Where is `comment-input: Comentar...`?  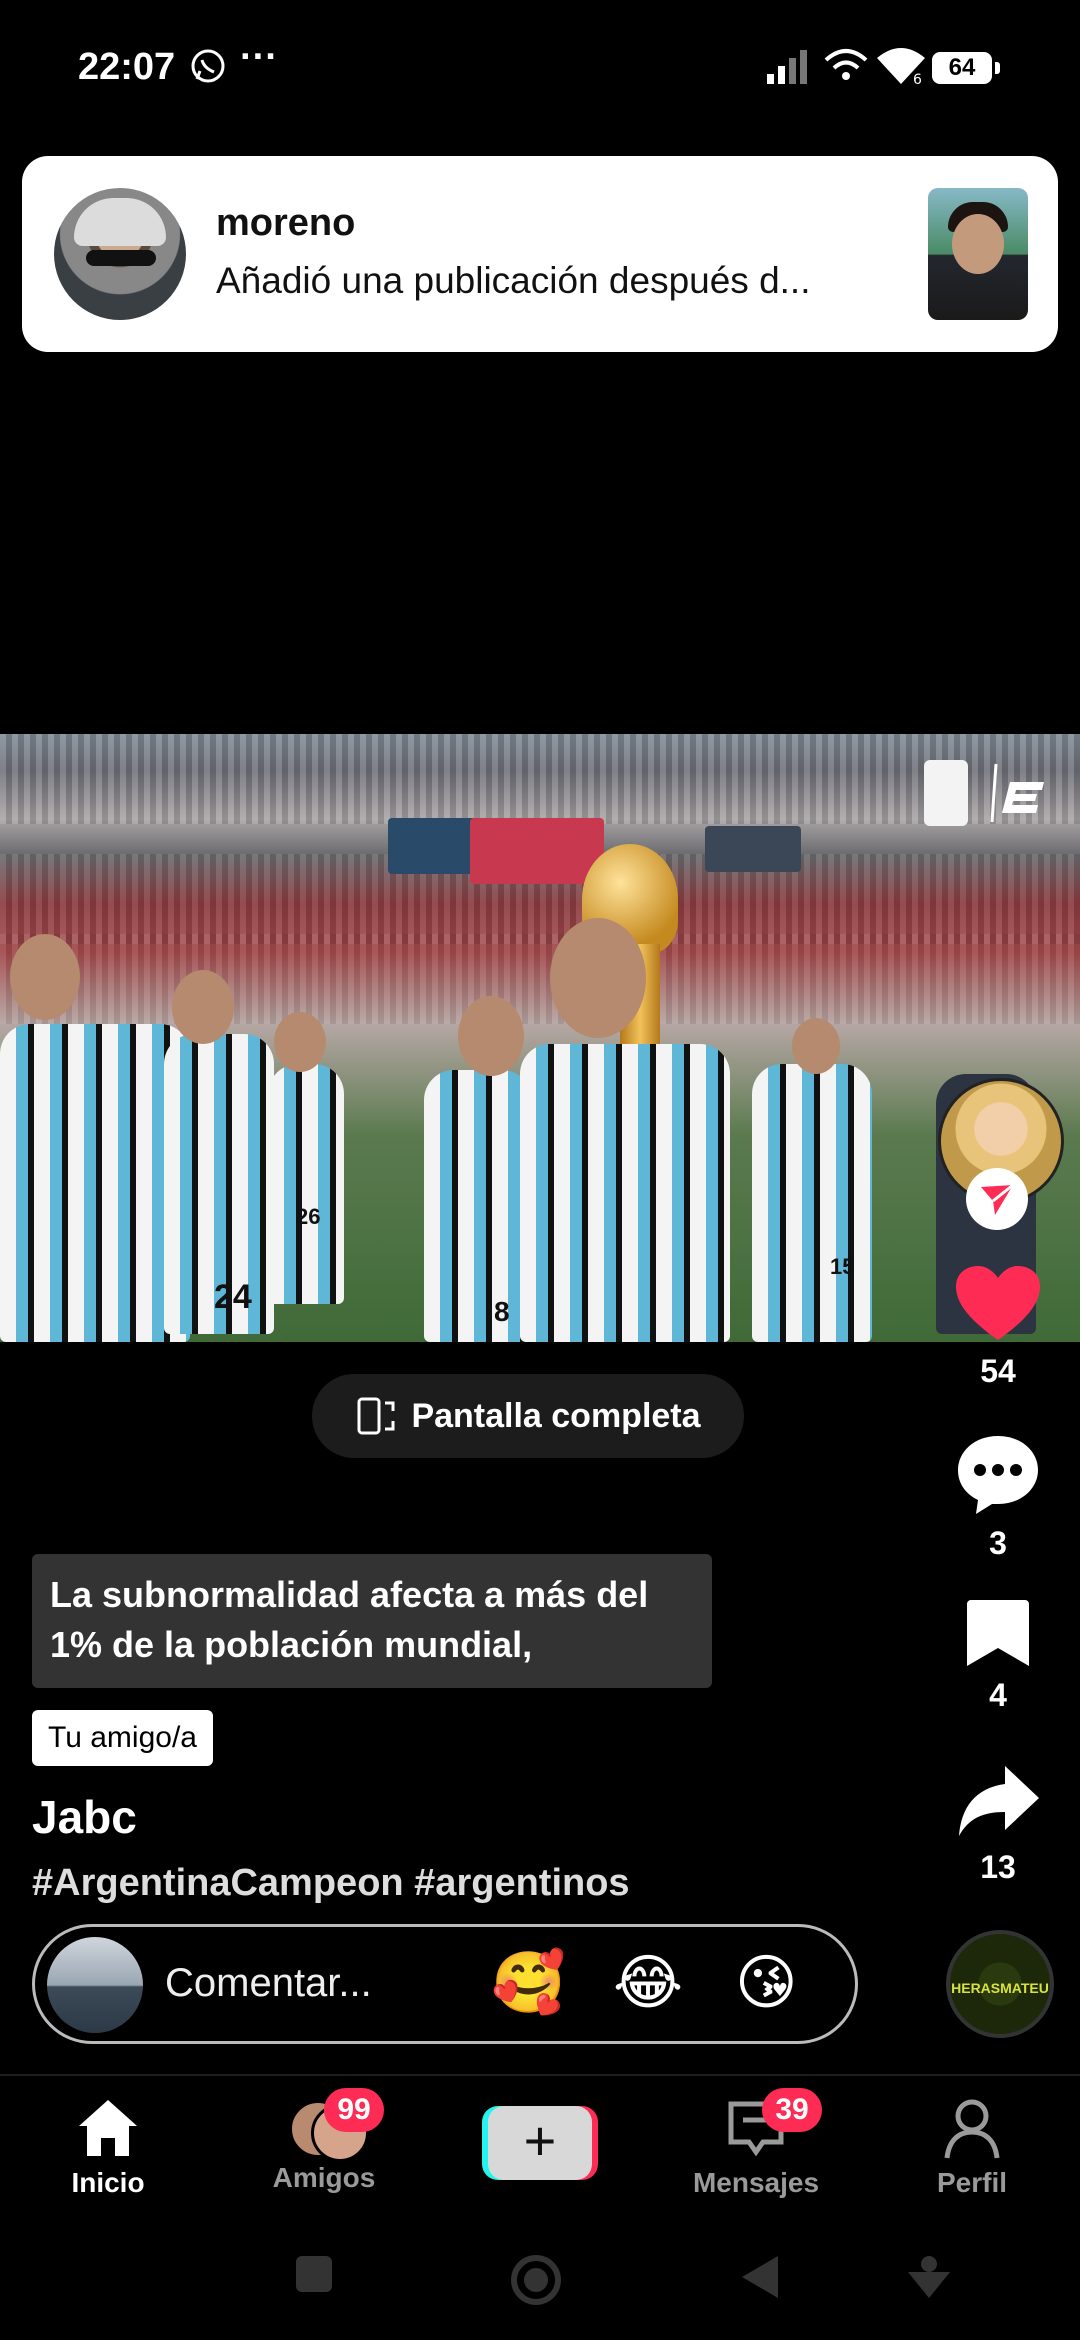
comment-input: Comentar... is located at coordinates (268, 1983).